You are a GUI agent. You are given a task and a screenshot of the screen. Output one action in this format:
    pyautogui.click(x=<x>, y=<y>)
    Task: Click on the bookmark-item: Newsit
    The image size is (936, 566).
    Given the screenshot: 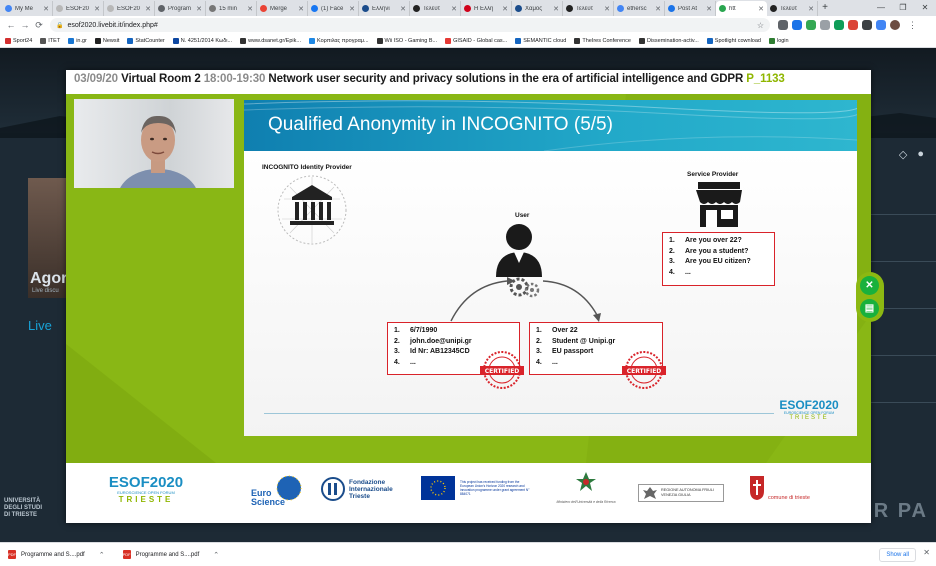 What is the action you would take?
    pyautogui.click(x=106, y=40)
    